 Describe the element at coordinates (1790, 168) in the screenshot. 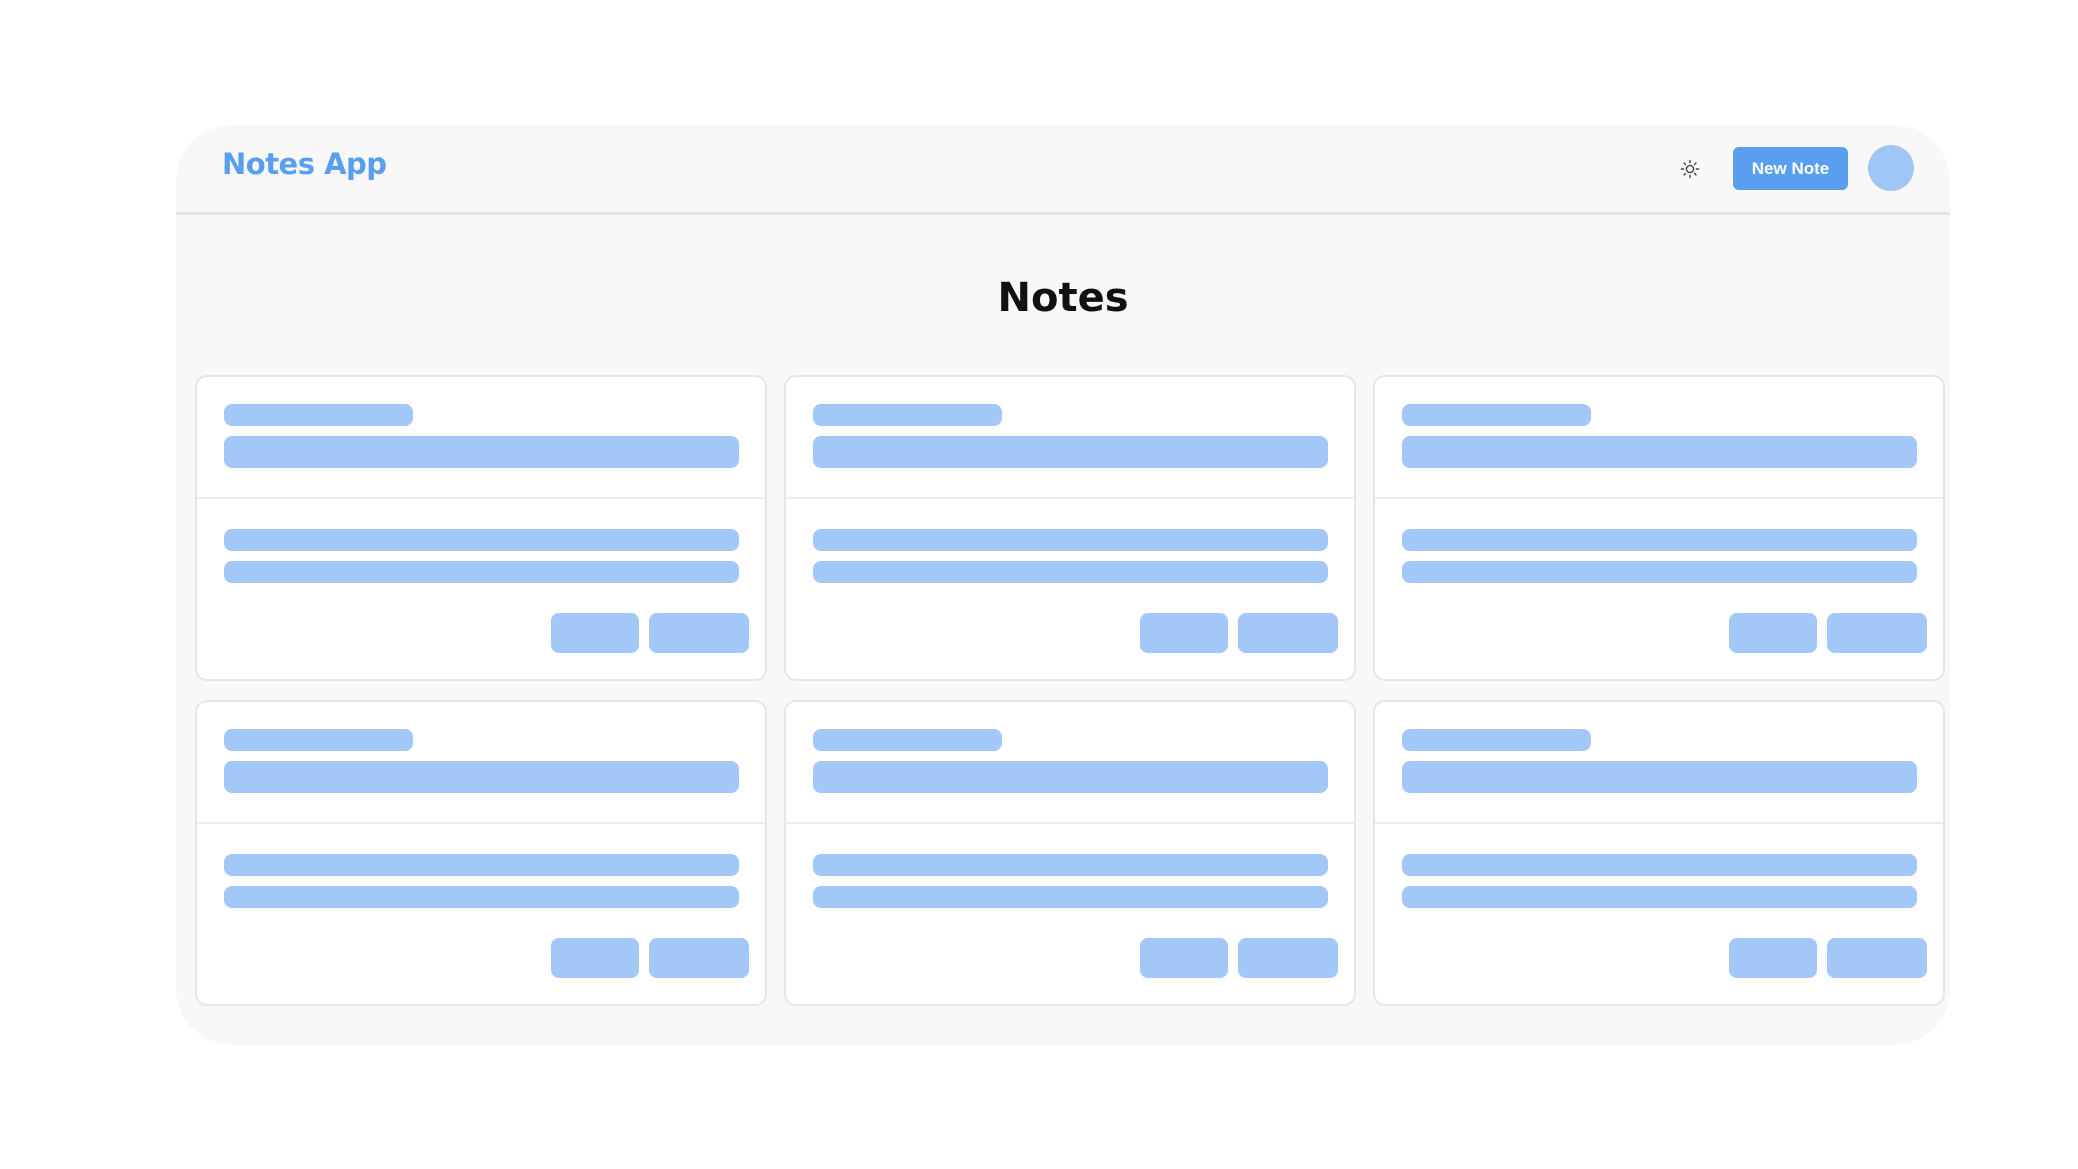

I see `new-note-button: New Note` at that location.